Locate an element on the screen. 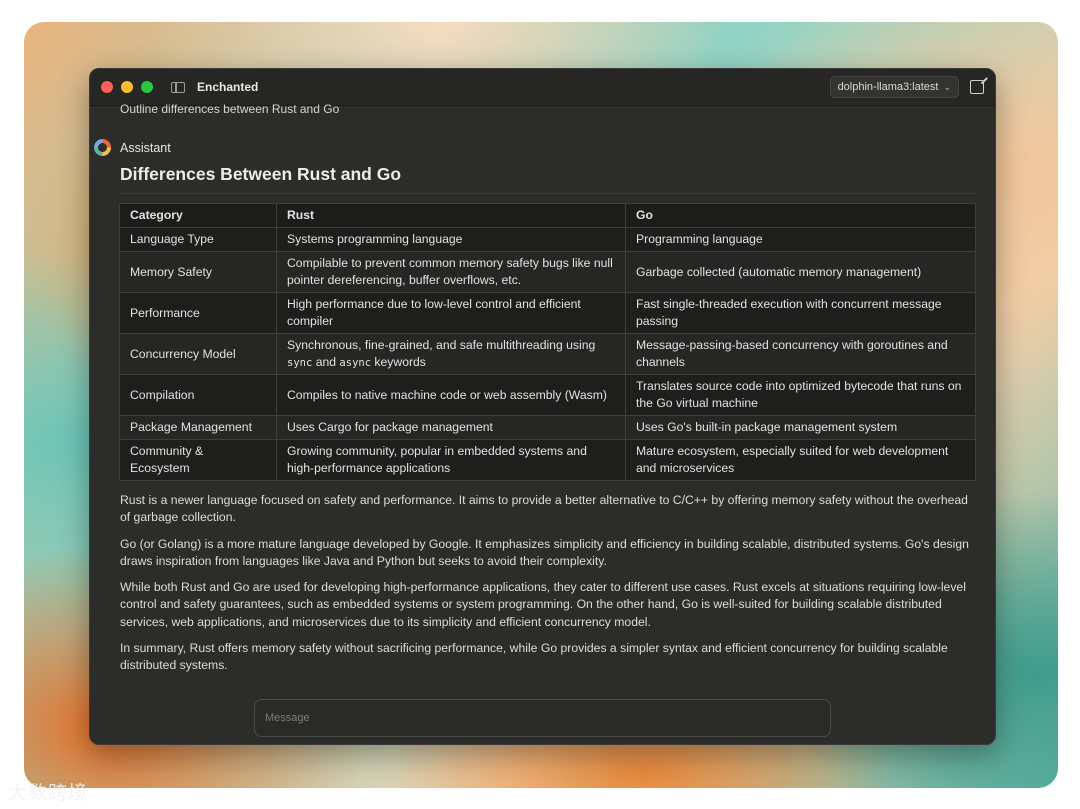  rust-text-and: and is located at coordinates (326, 361).